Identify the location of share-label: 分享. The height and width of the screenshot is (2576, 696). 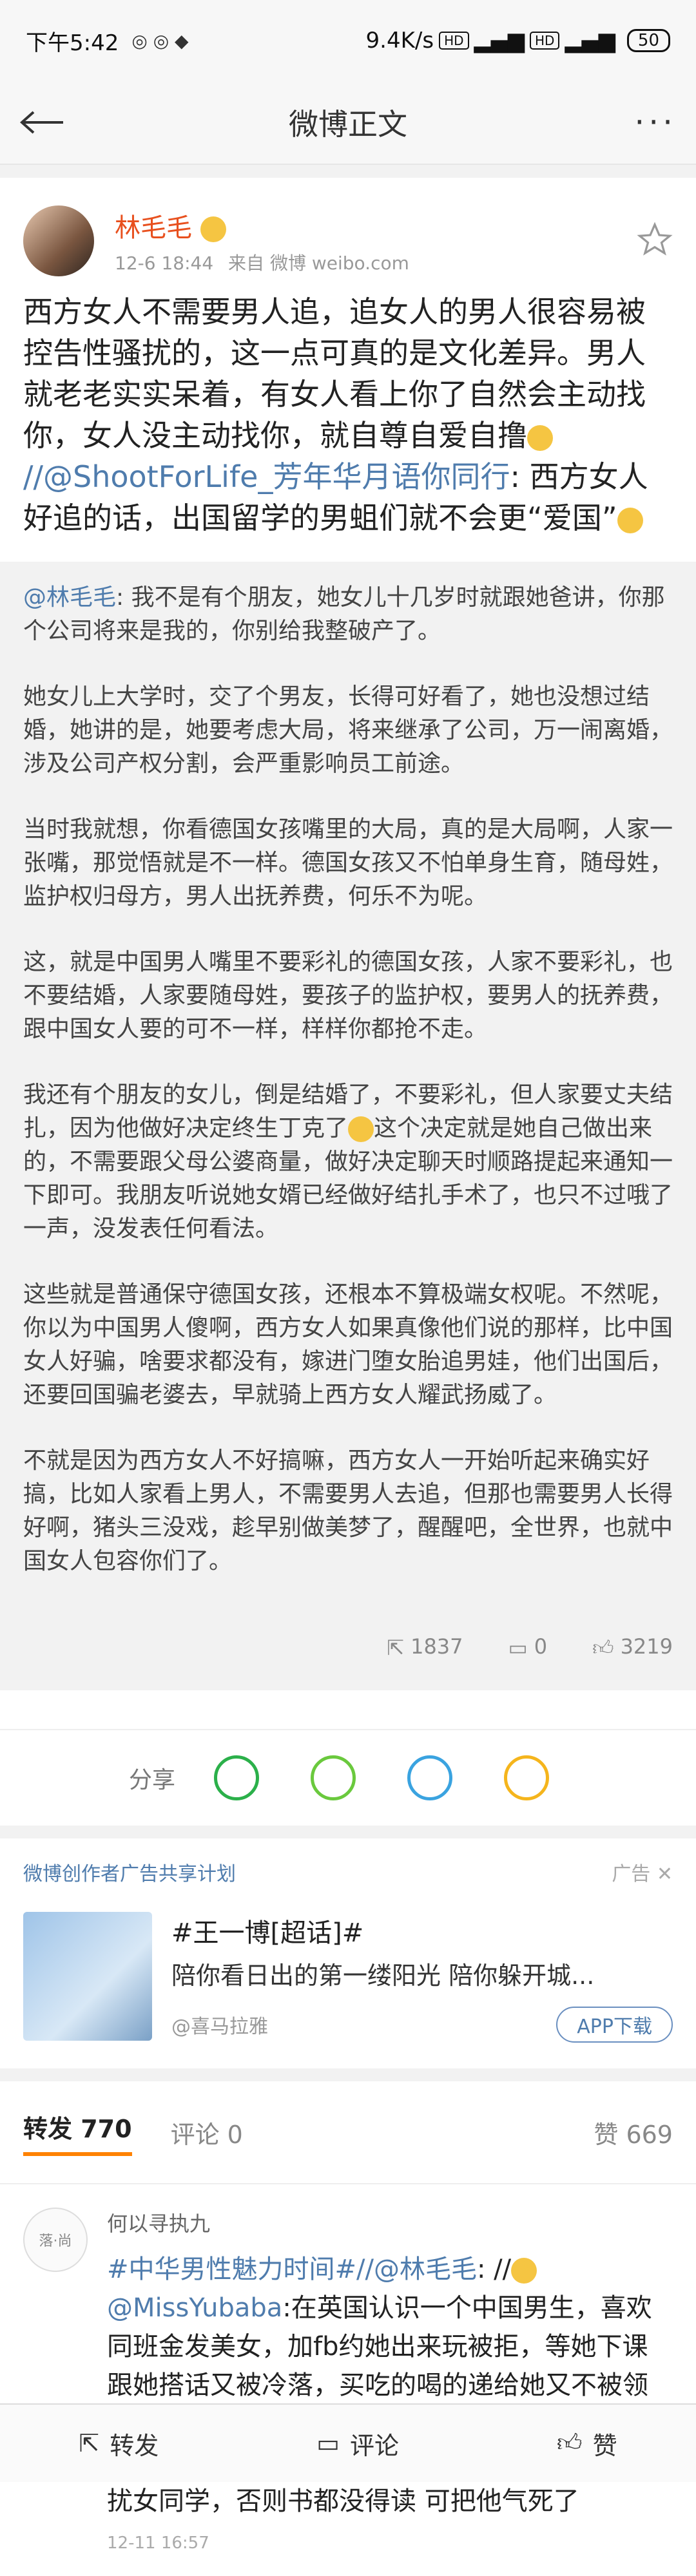
(152, 1780).